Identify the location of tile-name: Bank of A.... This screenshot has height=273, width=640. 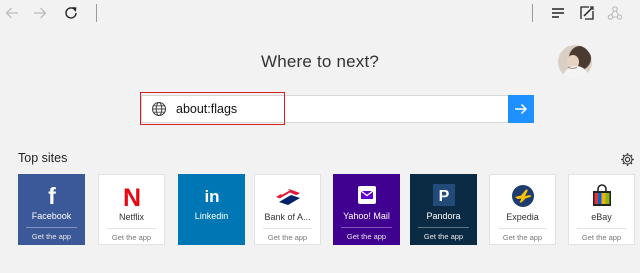
(287, 217).